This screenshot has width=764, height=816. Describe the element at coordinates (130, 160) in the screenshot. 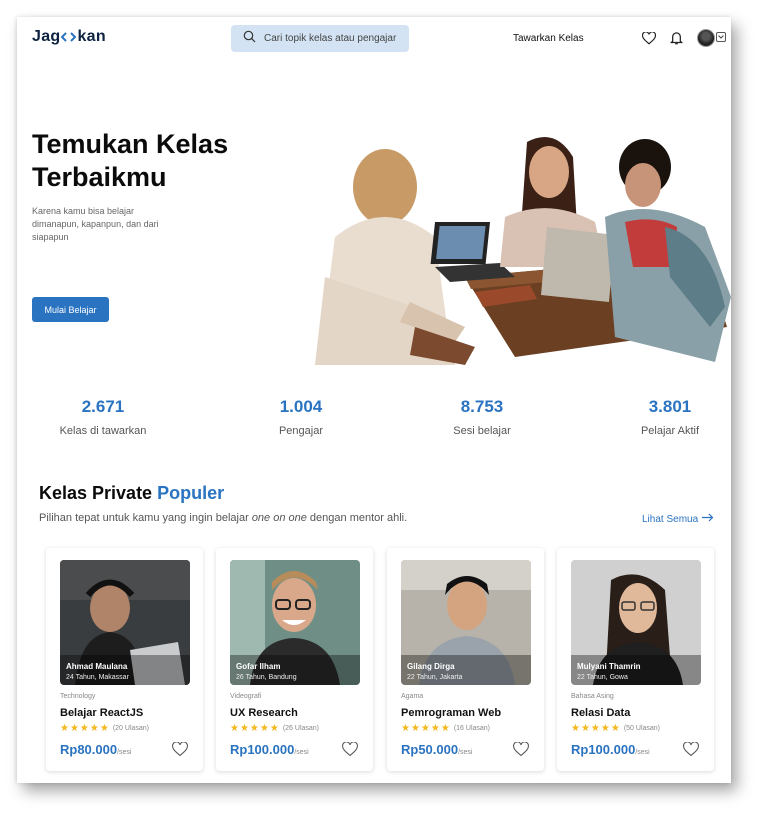

I see `hero-title: Temukan Kelas Terbaikmu` at that location.